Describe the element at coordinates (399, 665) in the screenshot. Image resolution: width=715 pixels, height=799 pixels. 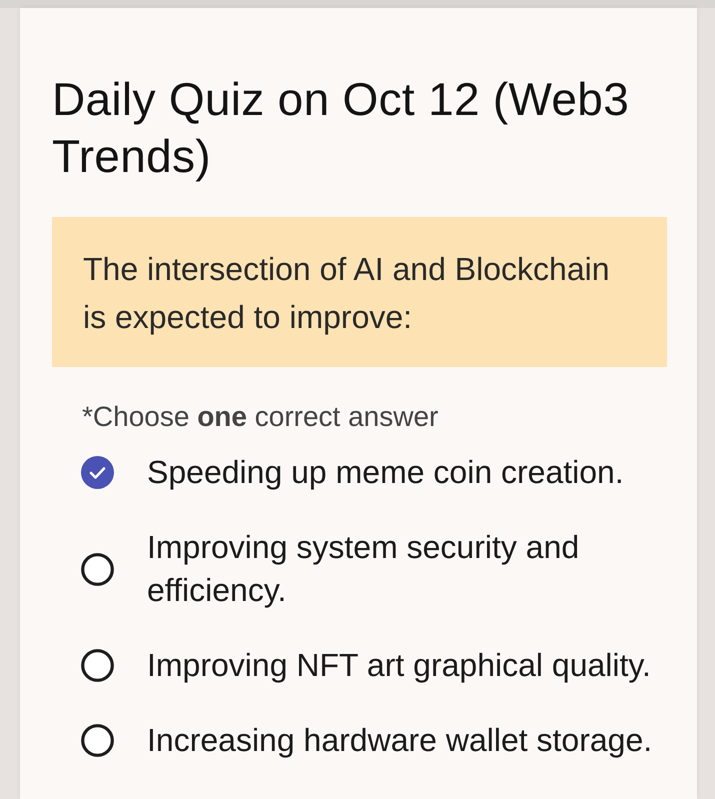
I see `option-label: Improving NFT art graphical quality.` at that location.